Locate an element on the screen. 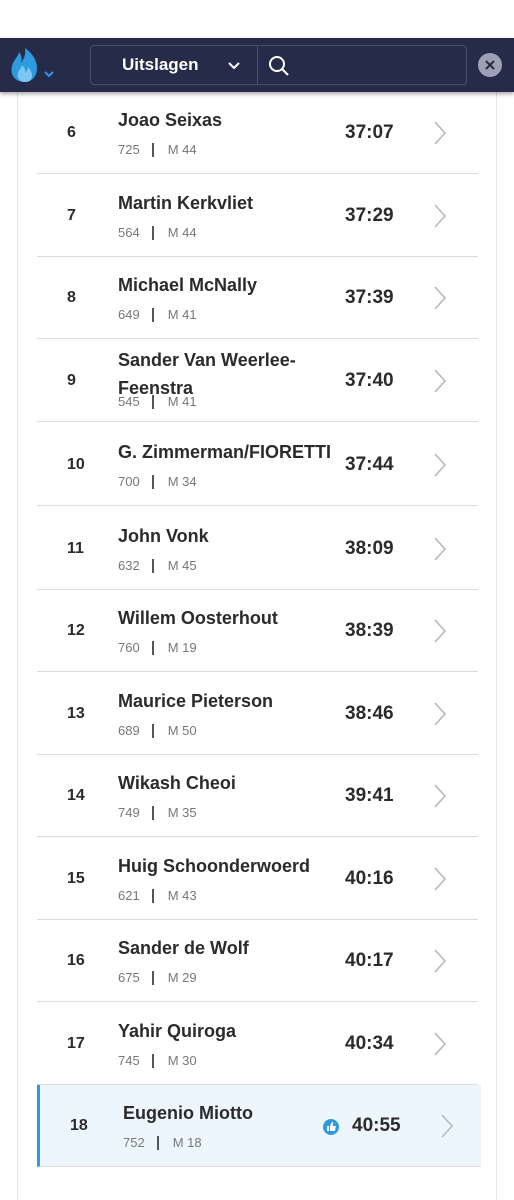  bib-number: 632 is located at coordinates (129, 565).